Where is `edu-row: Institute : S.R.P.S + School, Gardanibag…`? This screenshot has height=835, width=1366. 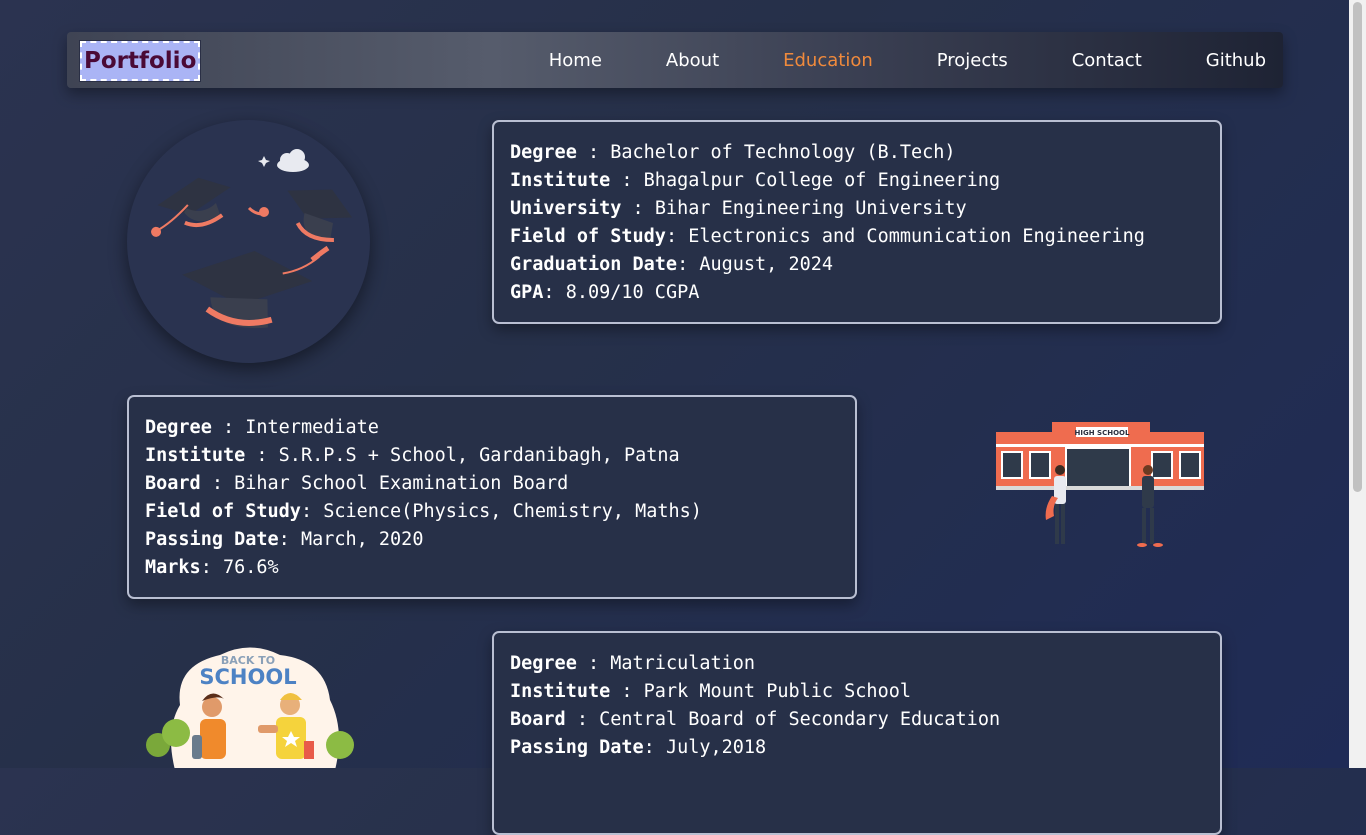 edu-row: Institute : S.R.P.S + School, Gardanibag… is located at coordinates (492, 456).